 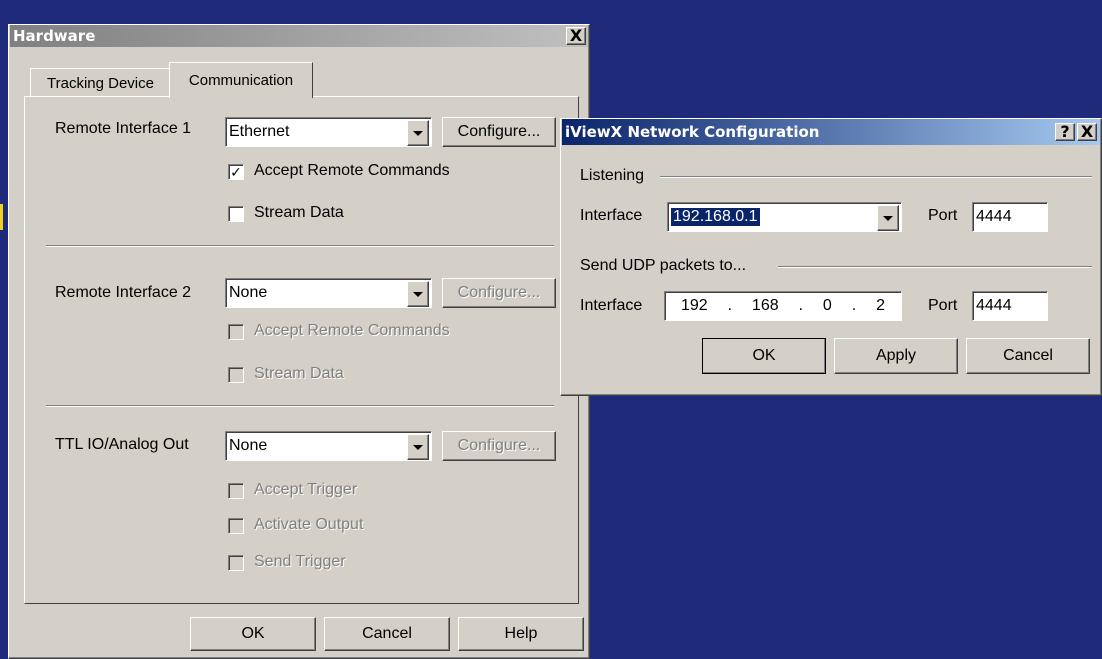 What do you see at coordinates (306, 489) in the screenshot?
I see `accept-trigger-label: Accept Trigger` at bounding box center [306, 489].